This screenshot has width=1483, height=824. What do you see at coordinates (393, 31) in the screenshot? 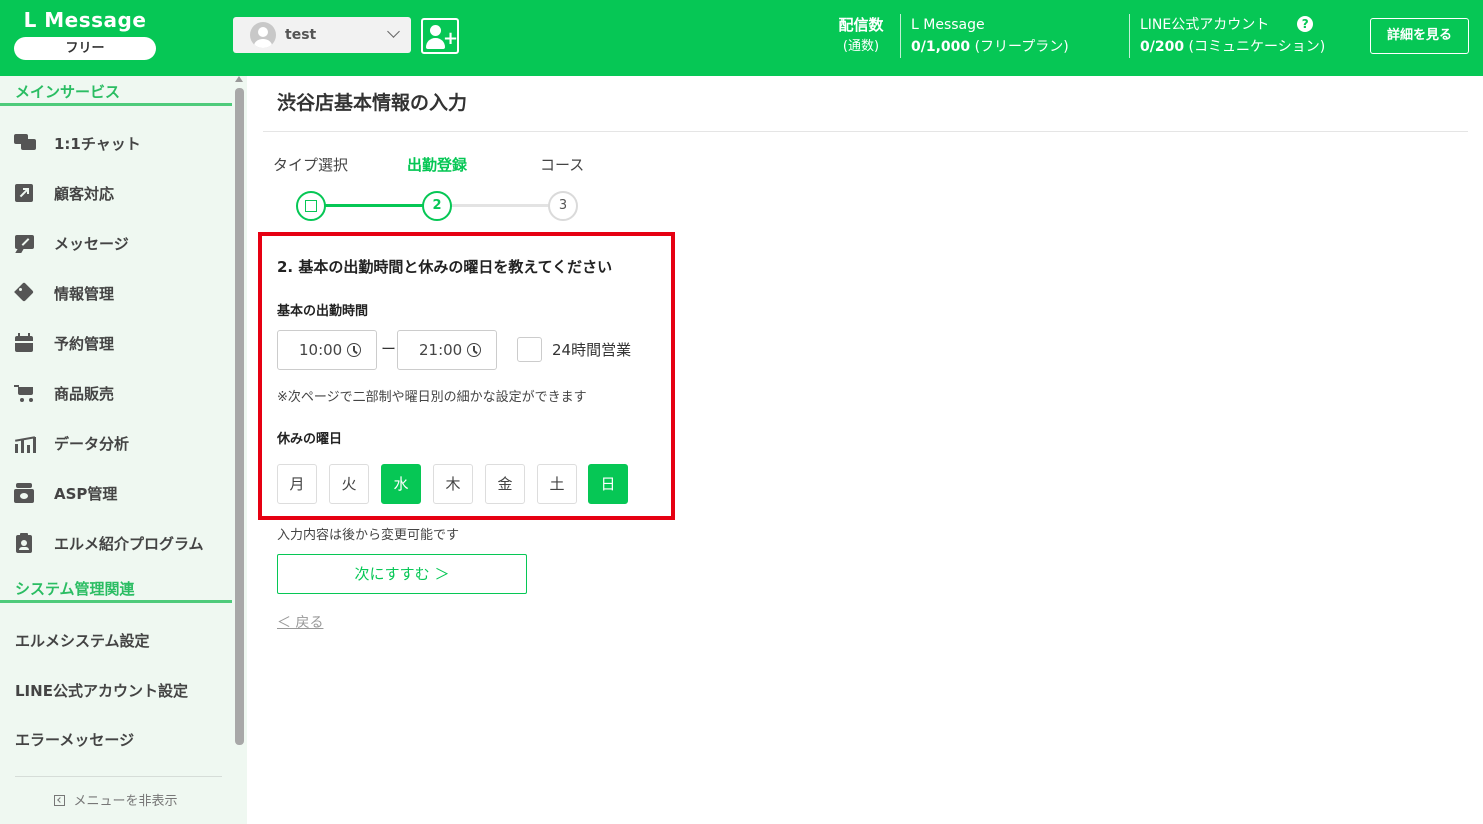
I see `chevron-down-icon` at bounding box center [393, 31].